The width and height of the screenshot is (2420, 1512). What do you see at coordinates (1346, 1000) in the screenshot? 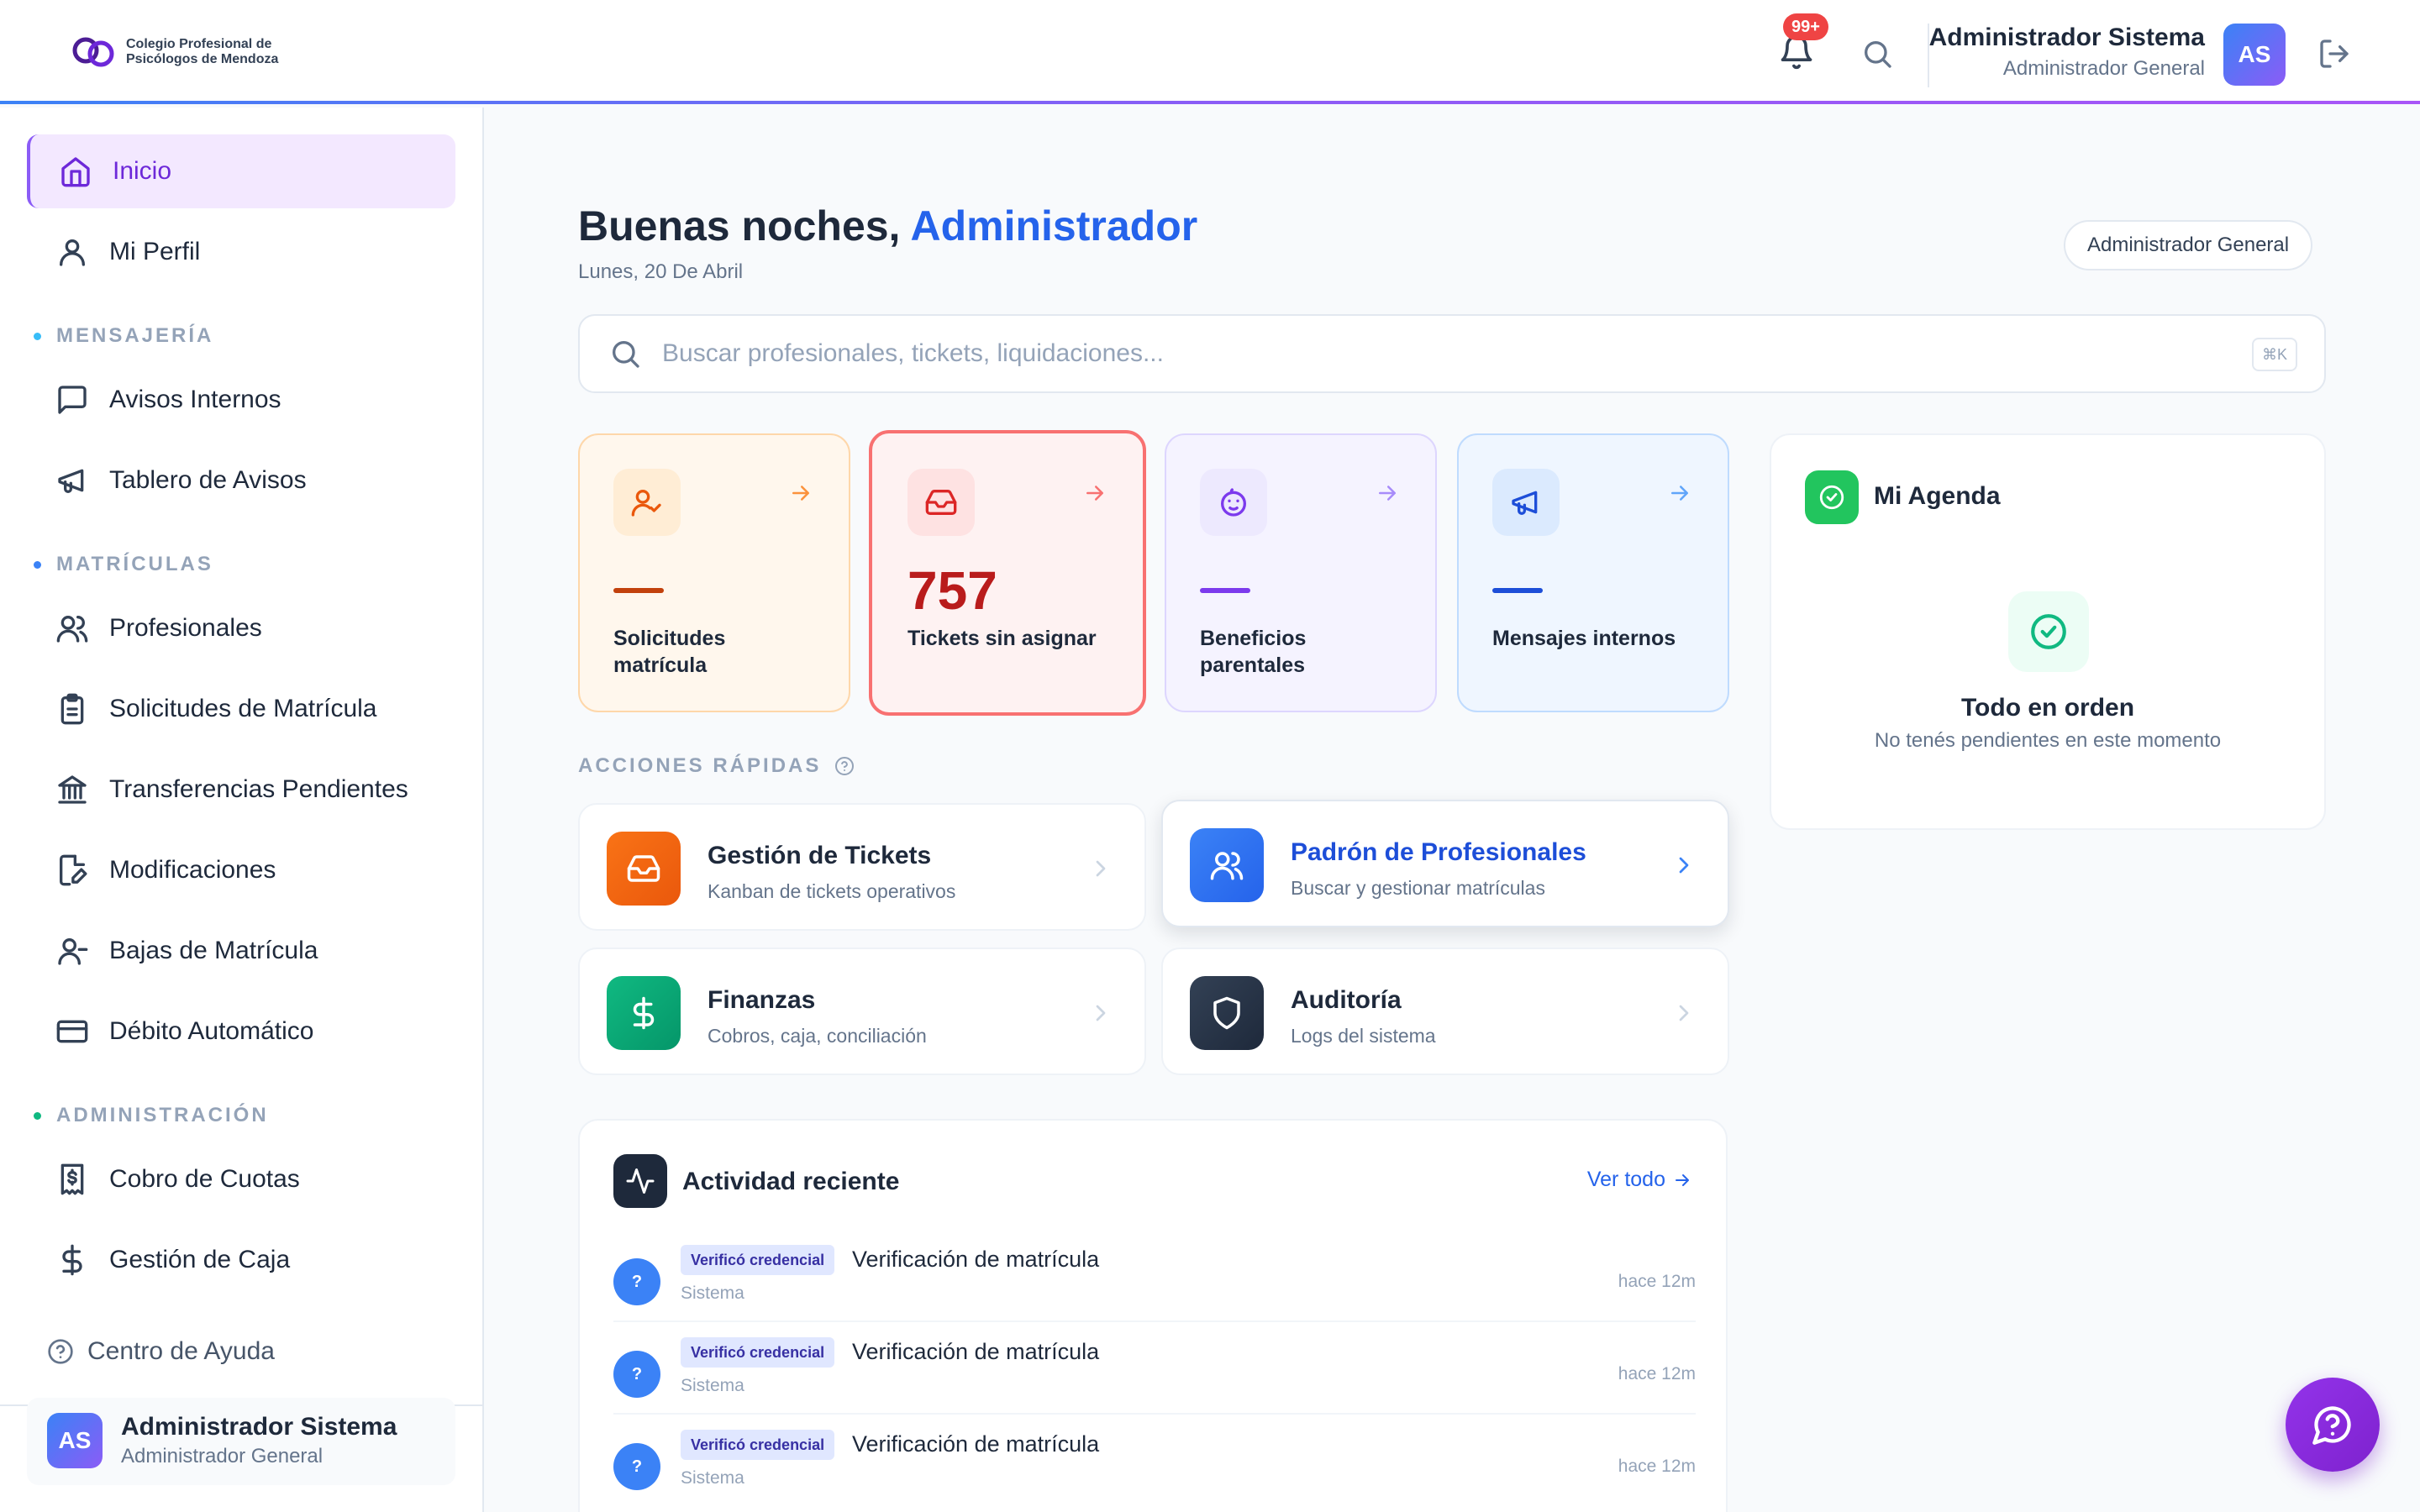
I see `quick-action-title: Auditoría` at bounding box center [1346, 1000].